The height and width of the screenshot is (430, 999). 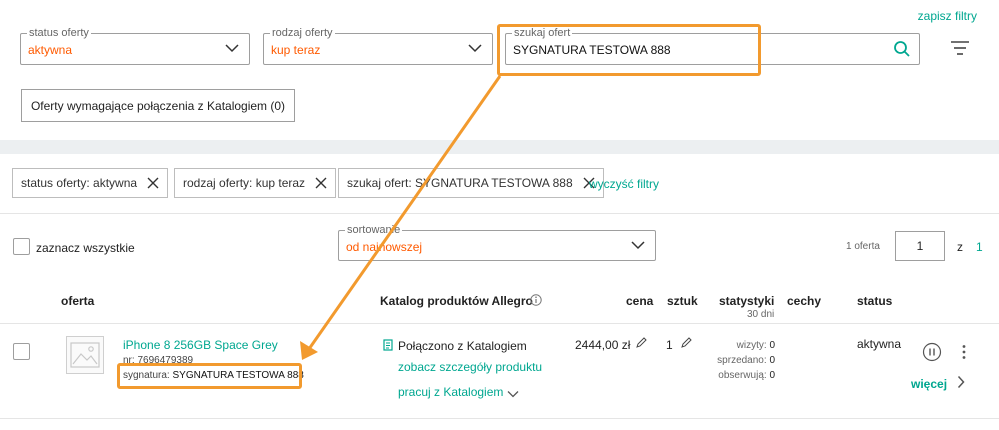 What do you see at coordinates (296, 50) in the screenshot?
I see `type-select-value: kup teraz` at bounding box center [296, 50].